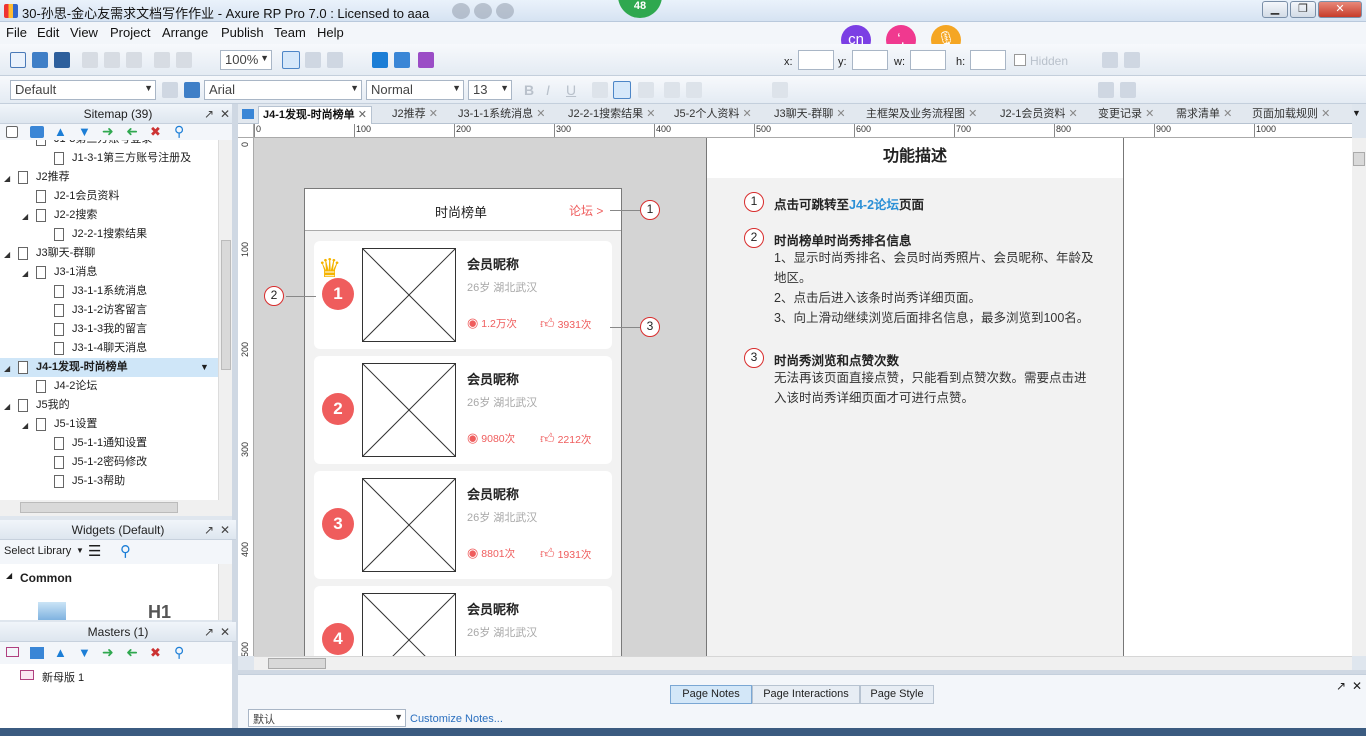  What do you see at coordinates (622, 90) in the screenshot?
I see `align-center-icon` at bounding box center [622, 90].